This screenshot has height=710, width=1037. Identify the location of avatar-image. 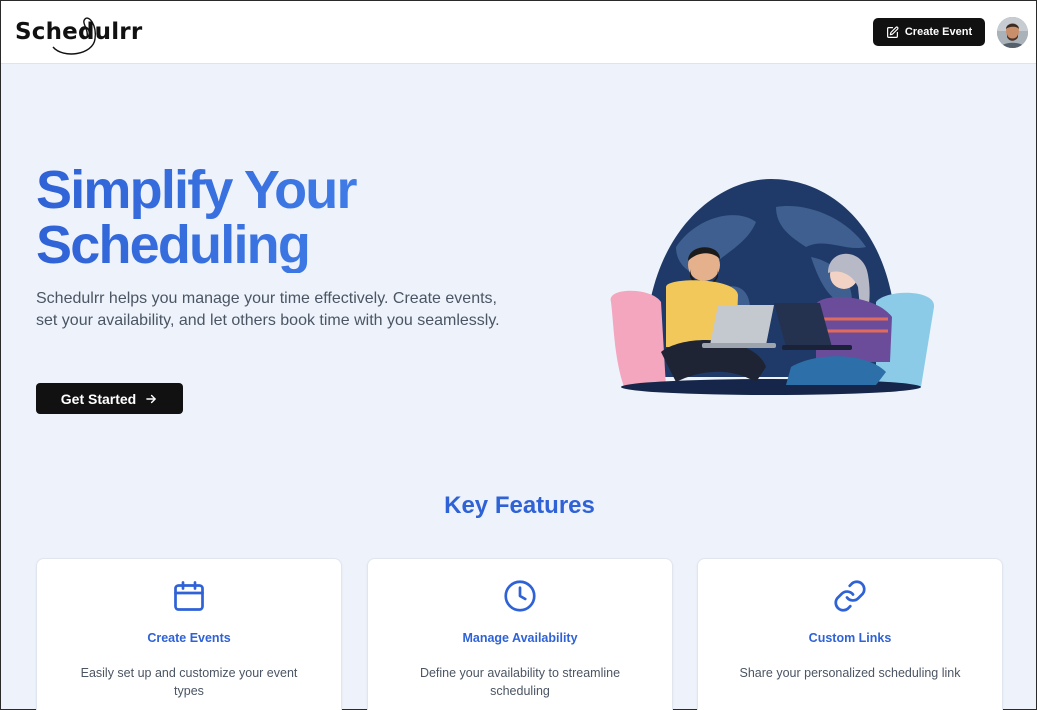
(1012, 32).